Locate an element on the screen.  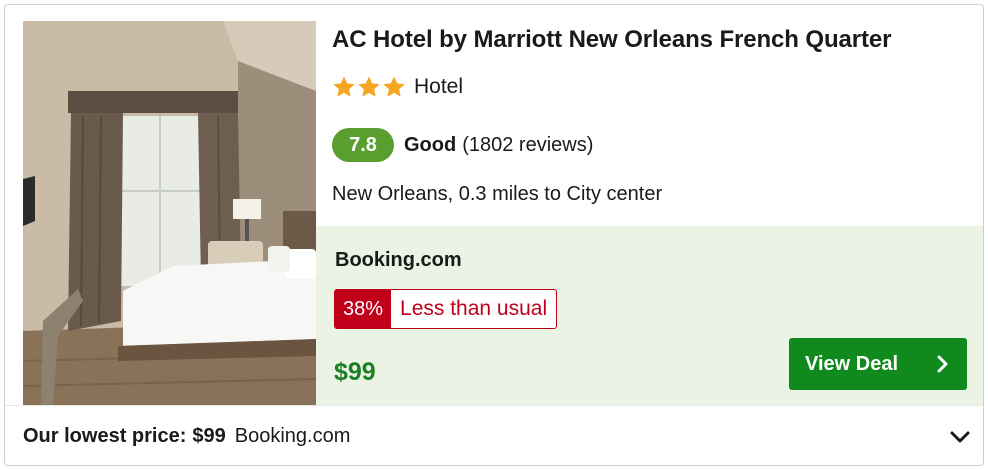
lowest-price-value: $99 is located at coordinates (209, 436).